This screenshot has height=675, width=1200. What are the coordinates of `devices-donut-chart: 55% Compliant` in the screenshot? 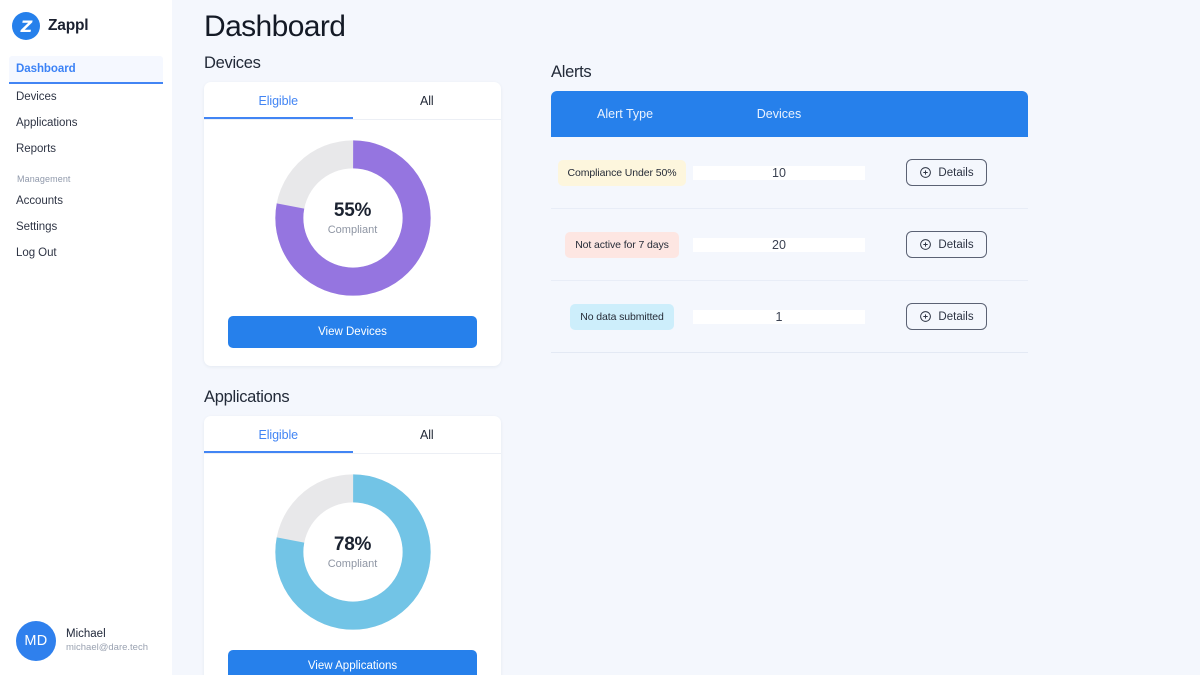 It's located at (353, 218).